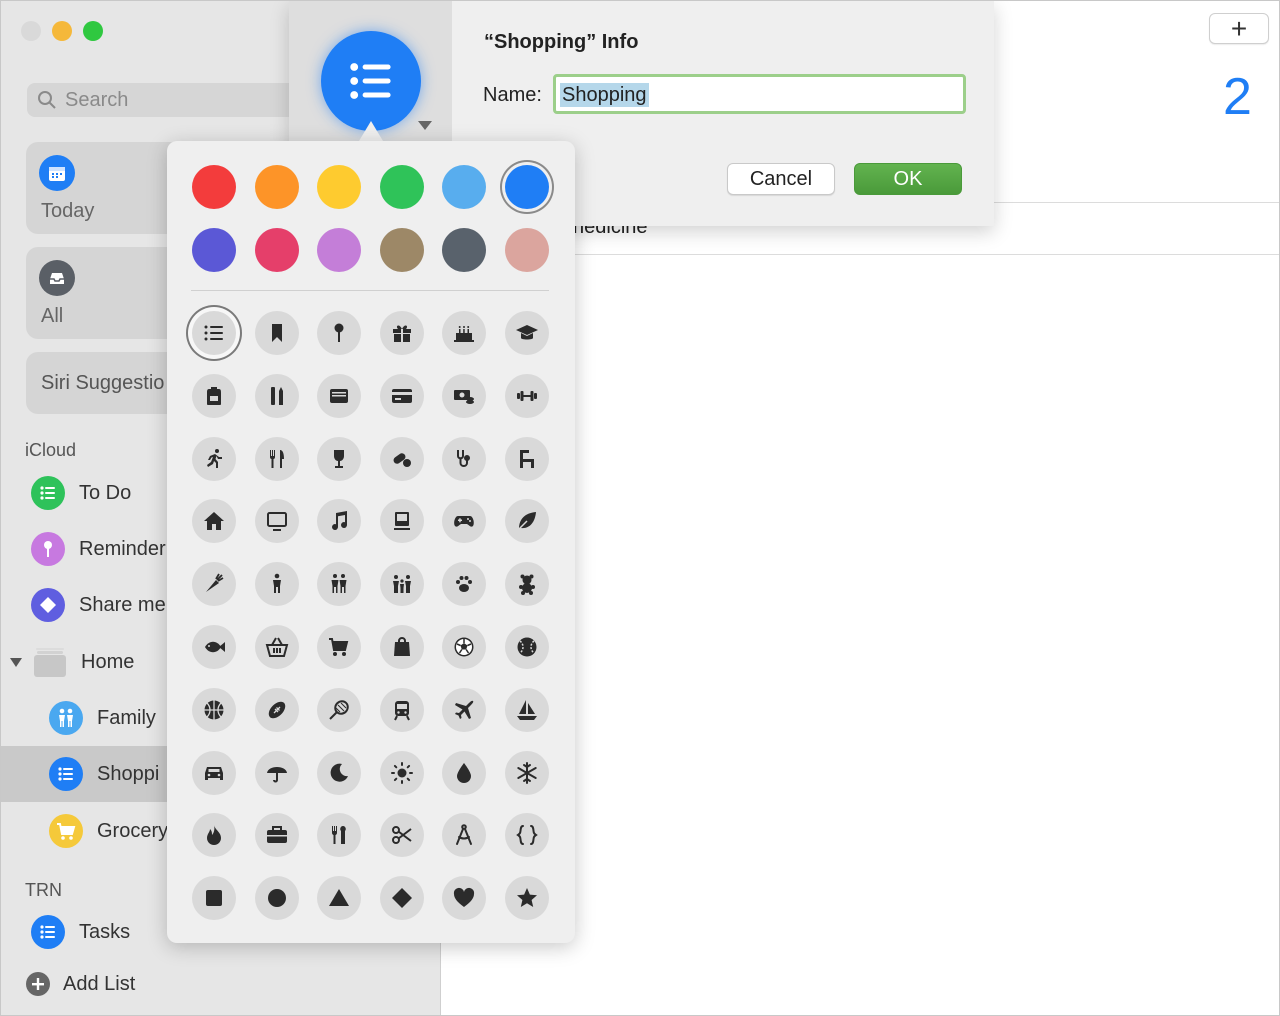  Describe the element at coordinates (512, 95) in the screenshot. I see `name-label: Name:` at that location.